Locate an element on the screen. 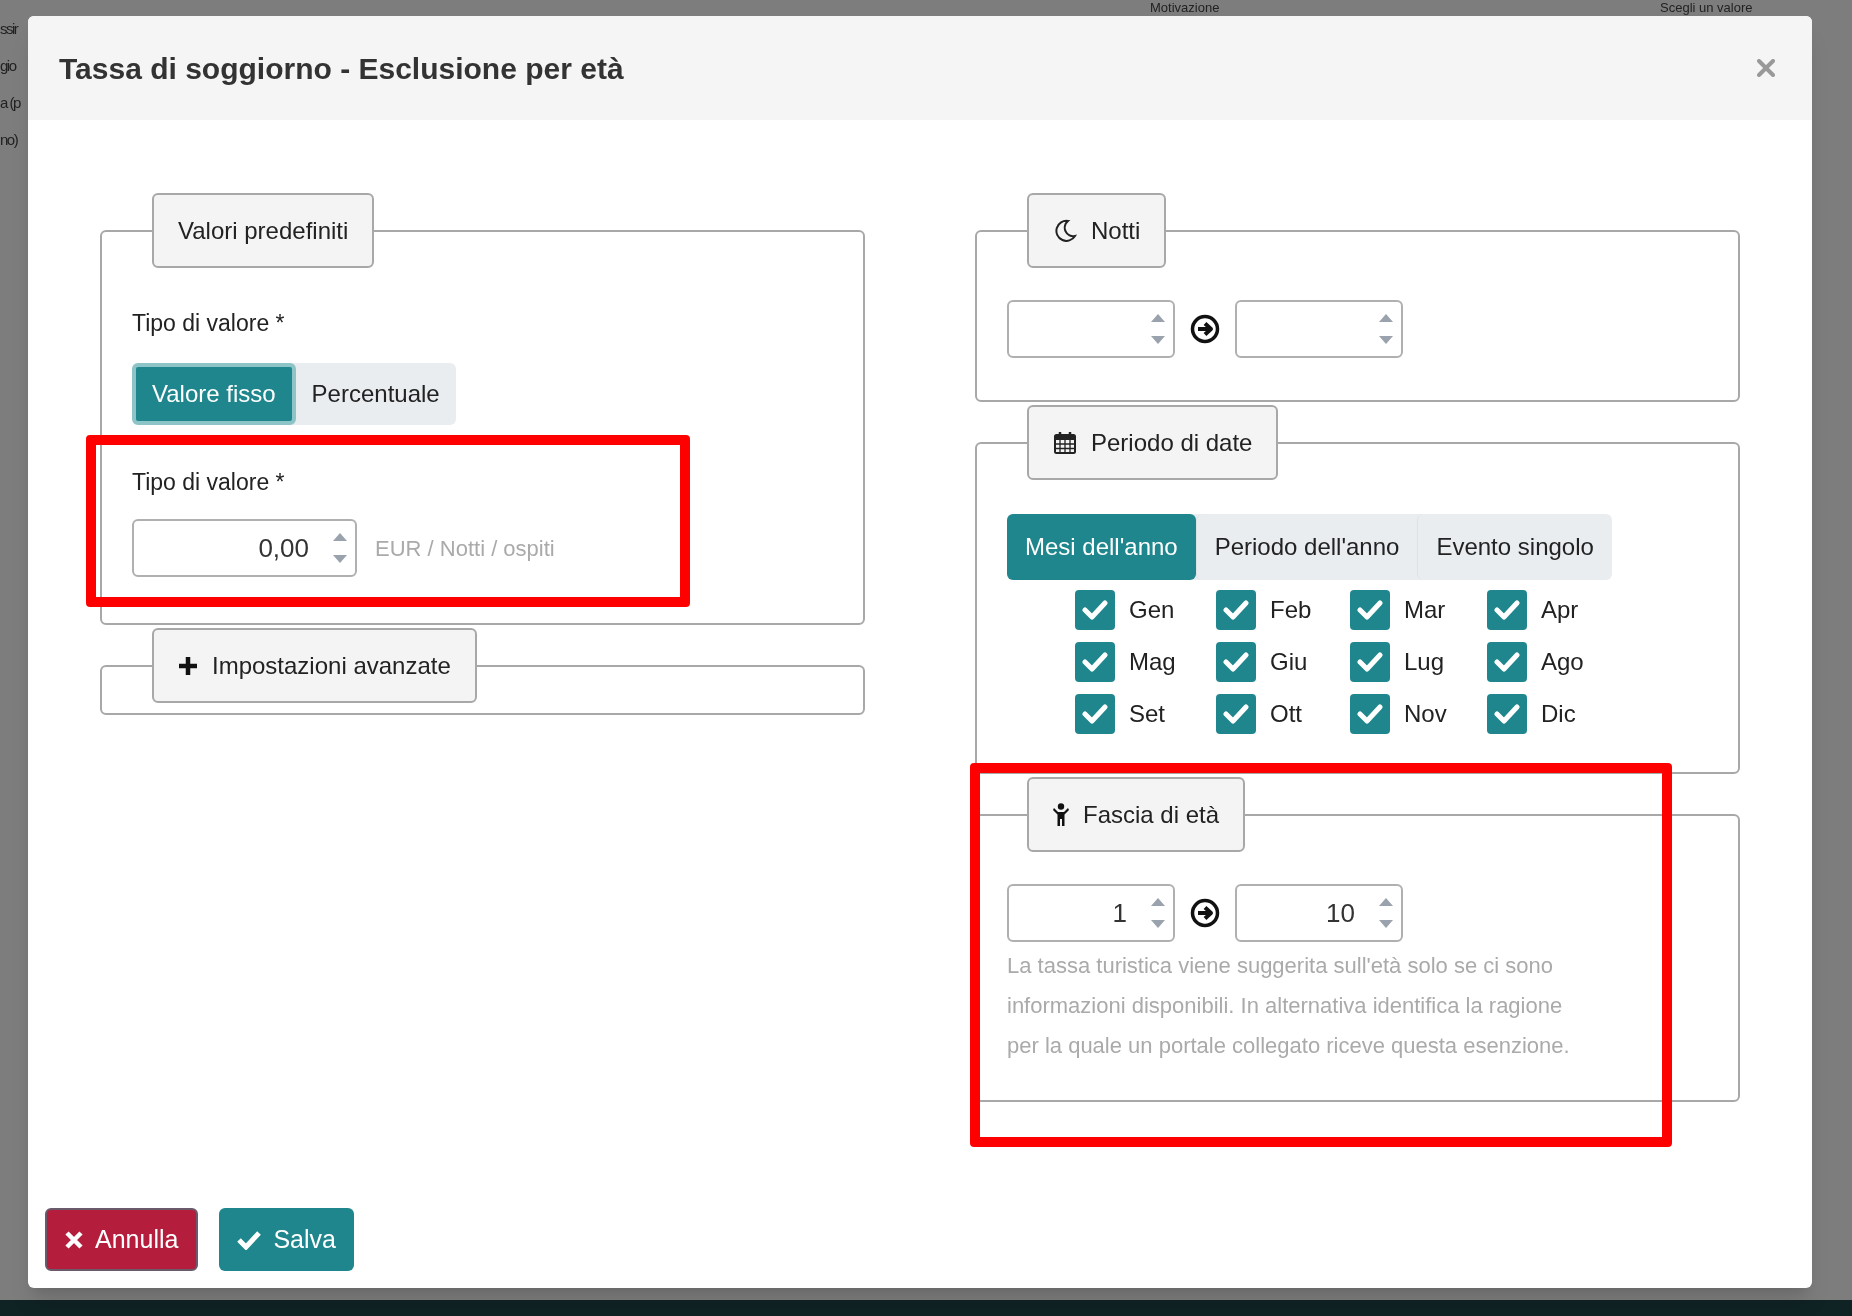  moon-icon is located at coordinates (1065, 230).